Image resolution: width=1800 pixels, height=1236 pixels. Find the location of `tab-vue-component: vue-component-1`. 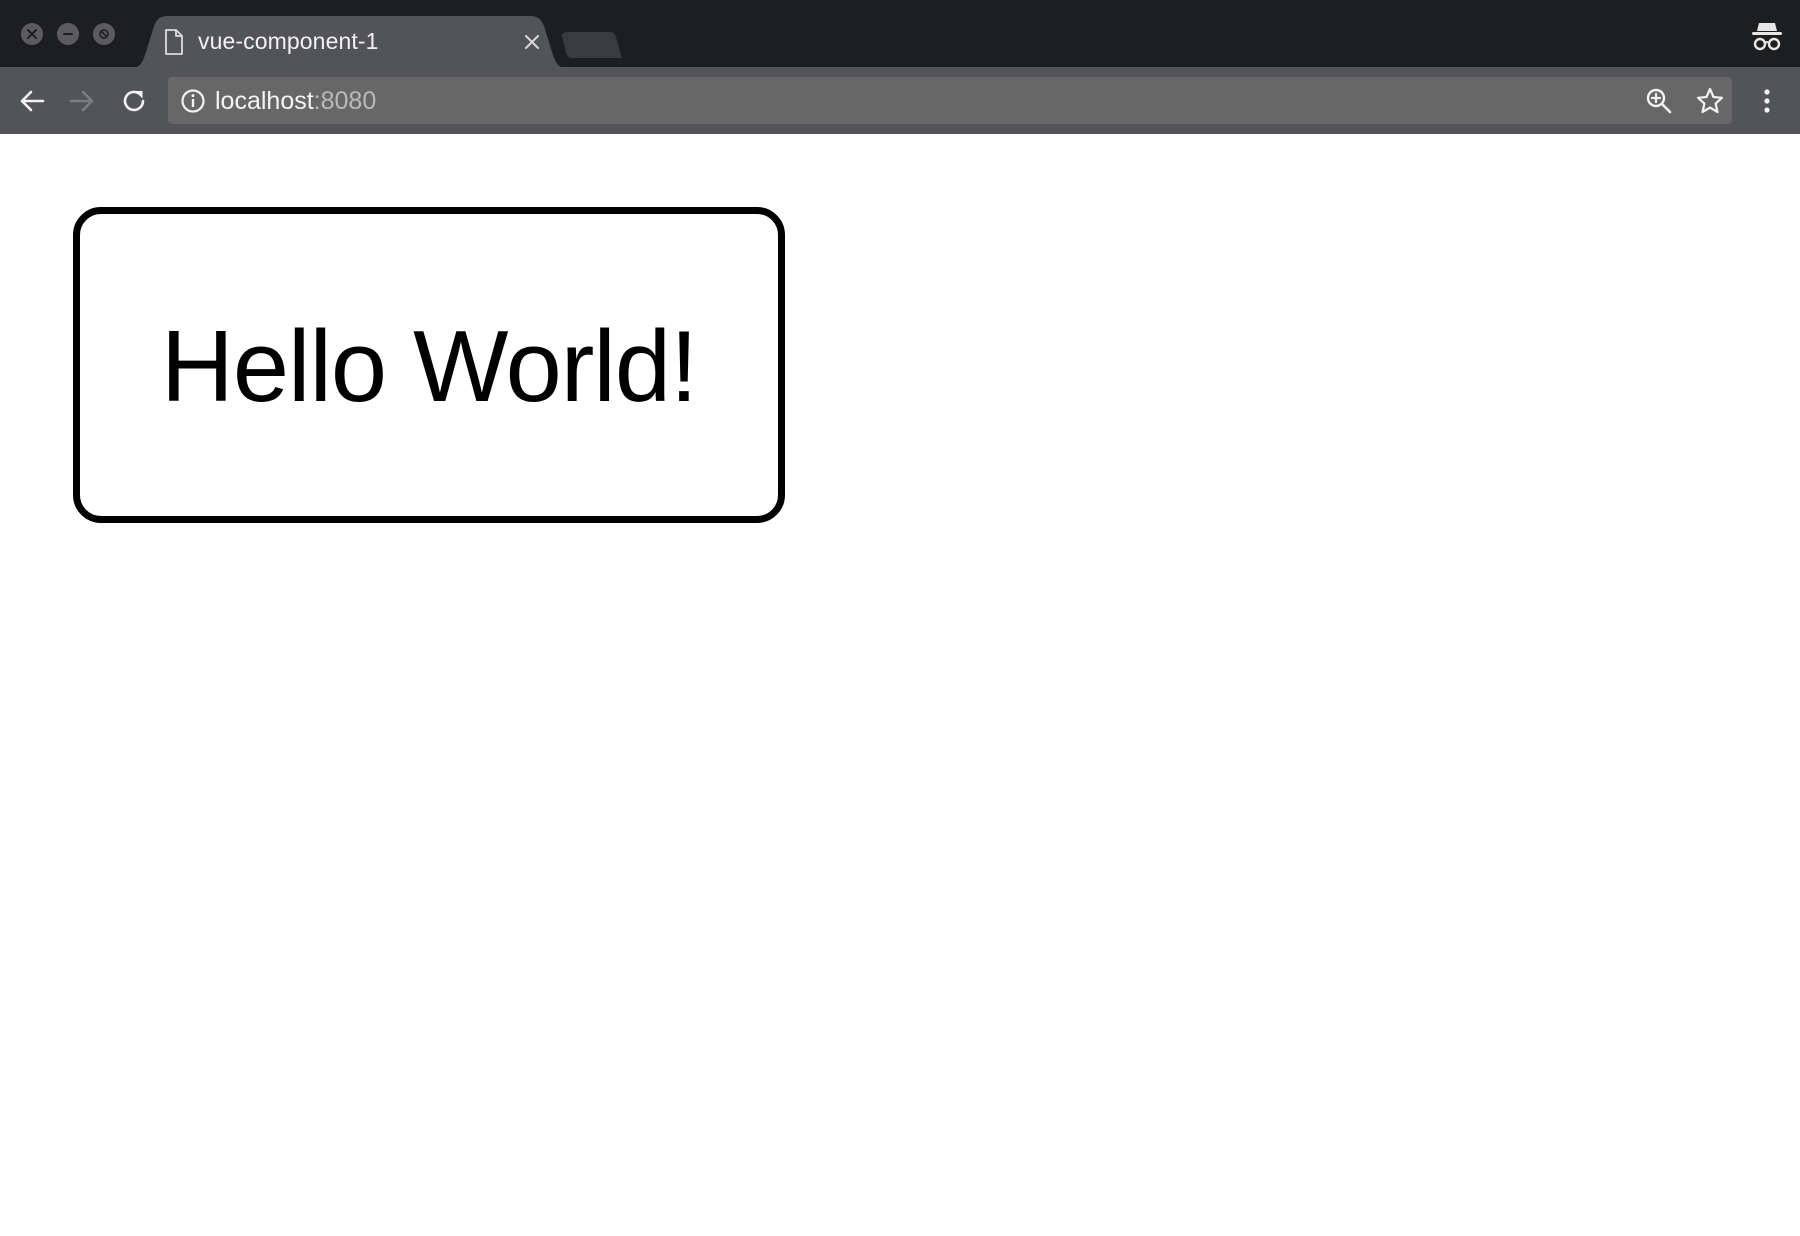

tab-vue-component: vue-component-1 is located at coordinates (349, 42).